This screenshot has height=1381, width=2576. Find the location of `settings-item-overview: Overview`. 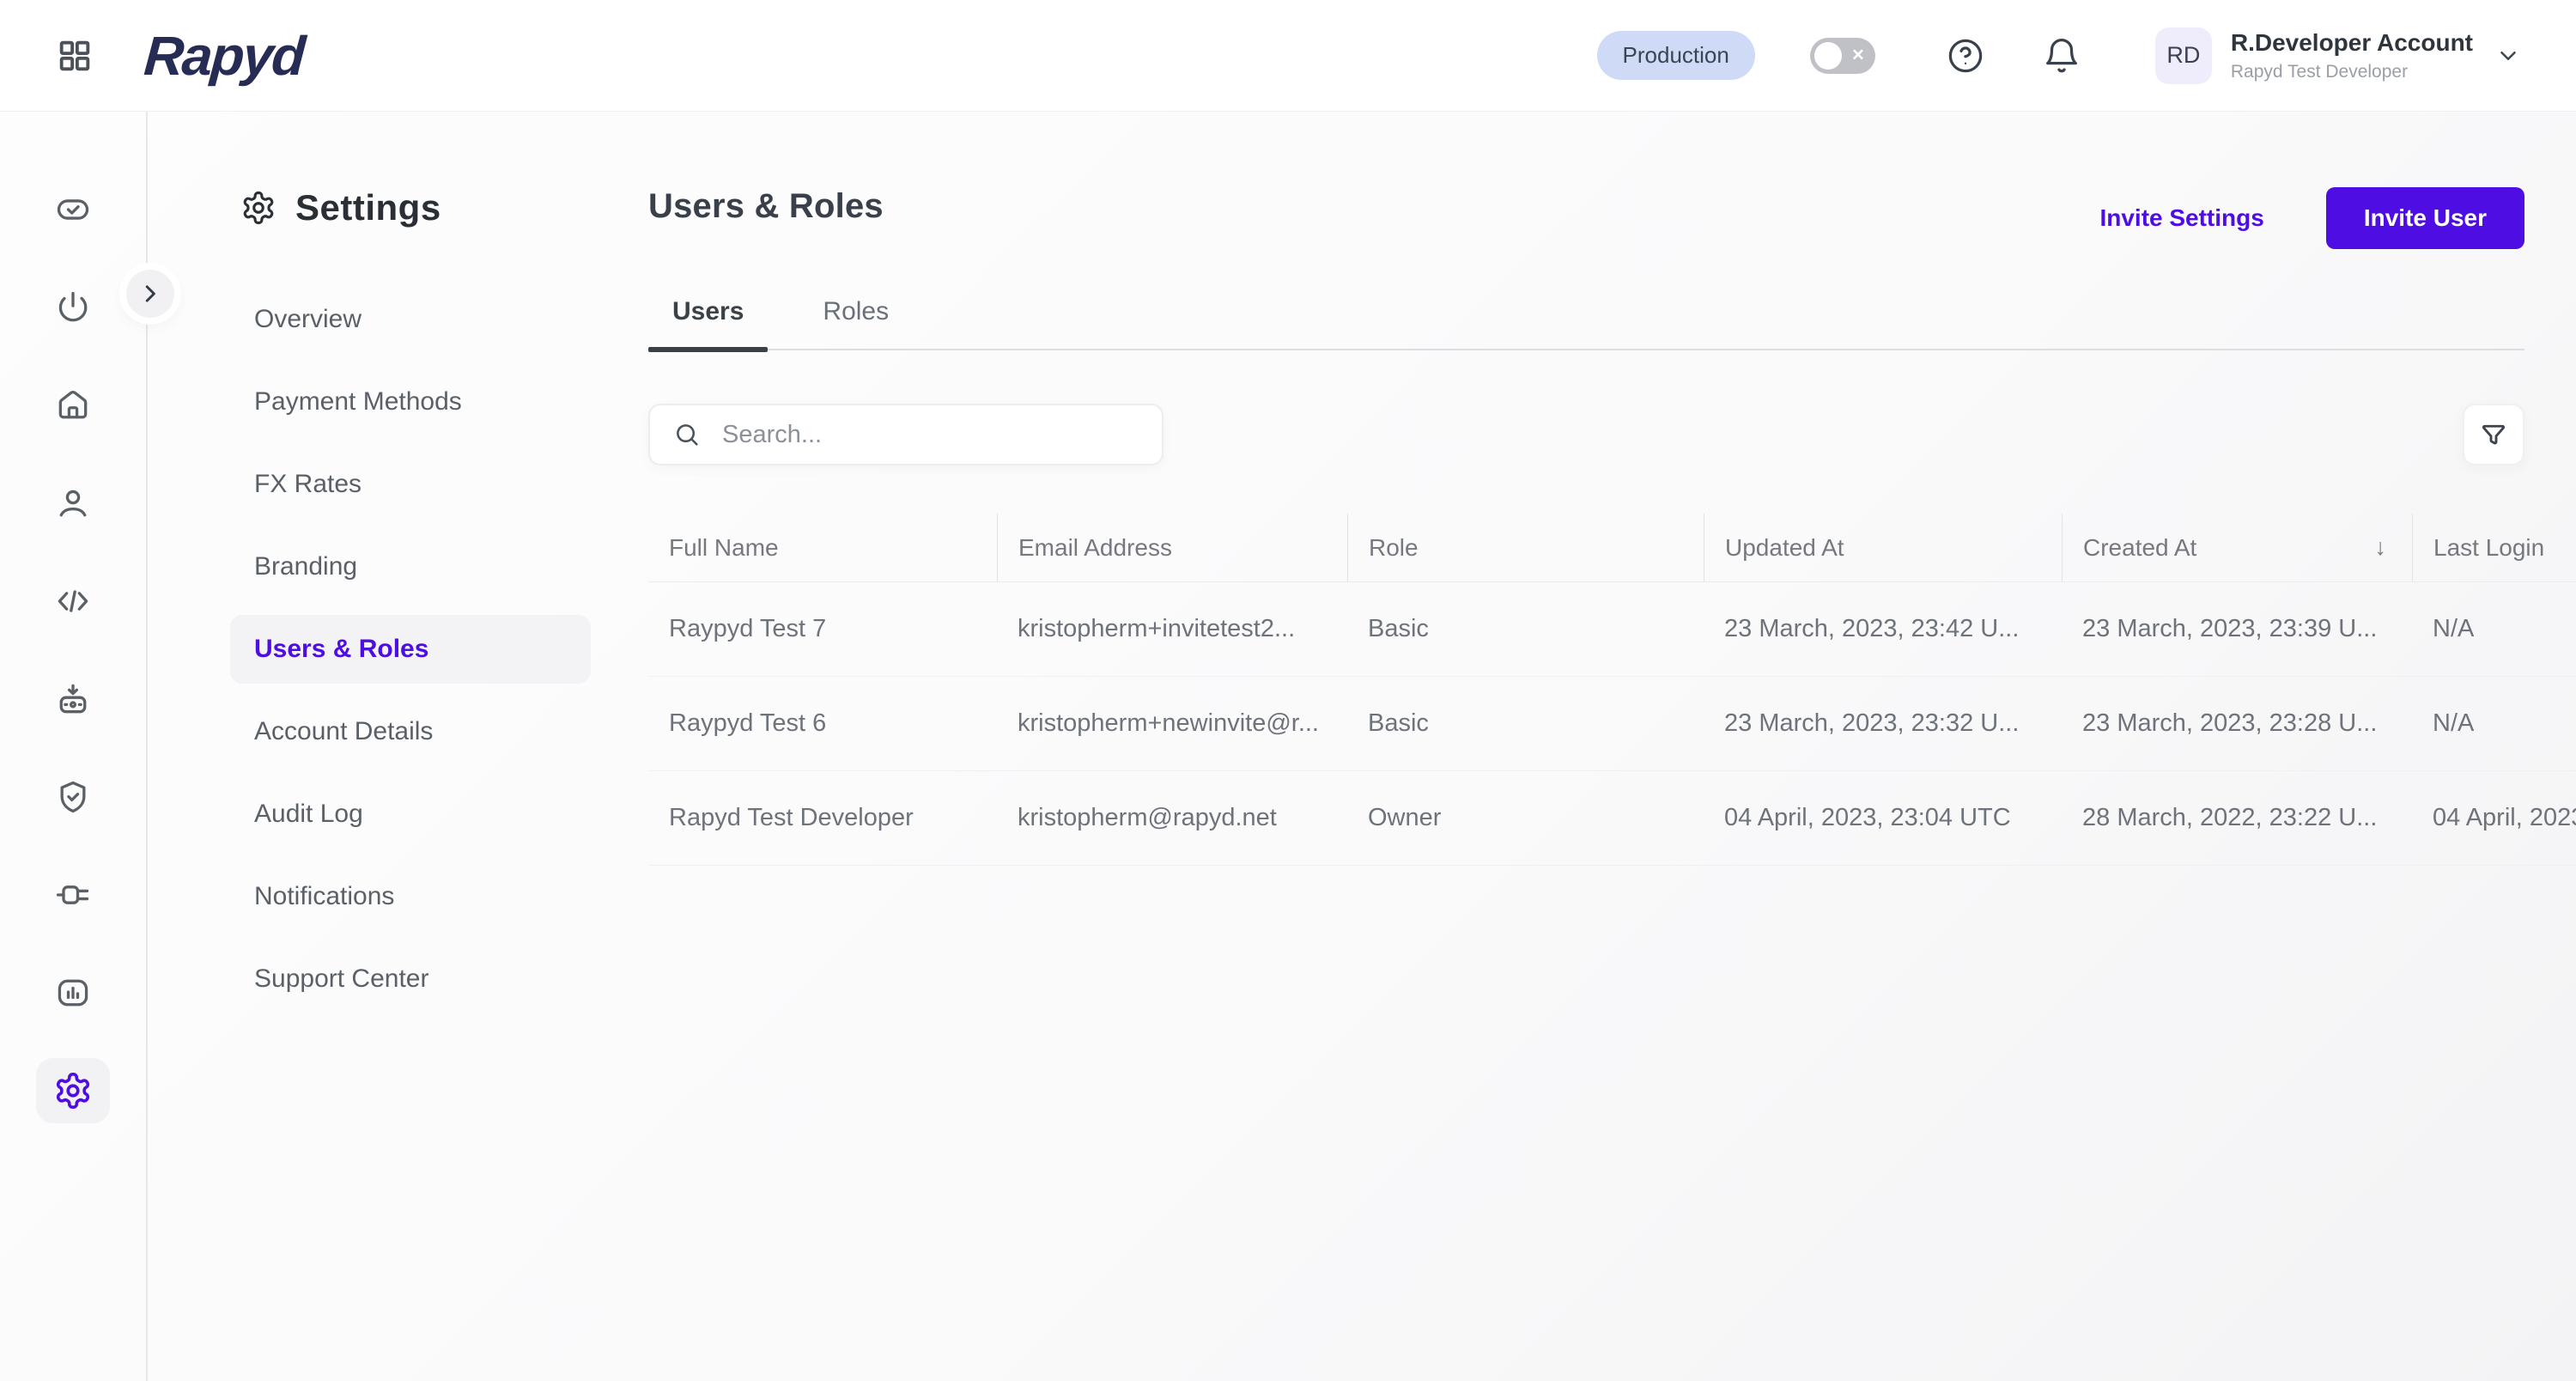

settings-item-overview: Overview is located at coordinates (410, 320).